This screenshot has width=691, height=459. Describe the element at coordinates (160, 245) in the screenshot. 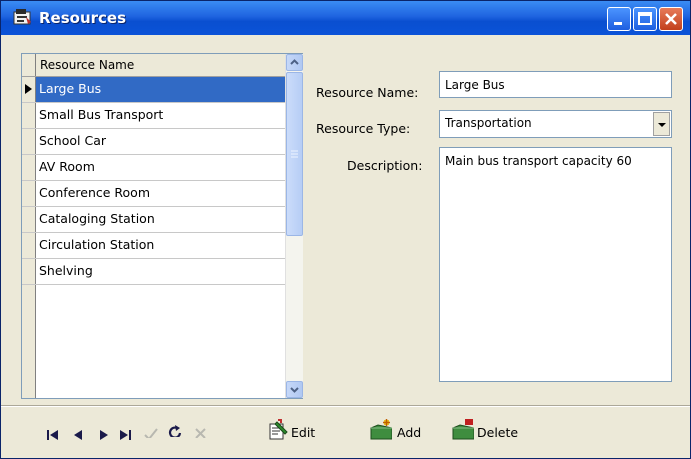

I see `cell-resource-name: Circulation Station` at that location.